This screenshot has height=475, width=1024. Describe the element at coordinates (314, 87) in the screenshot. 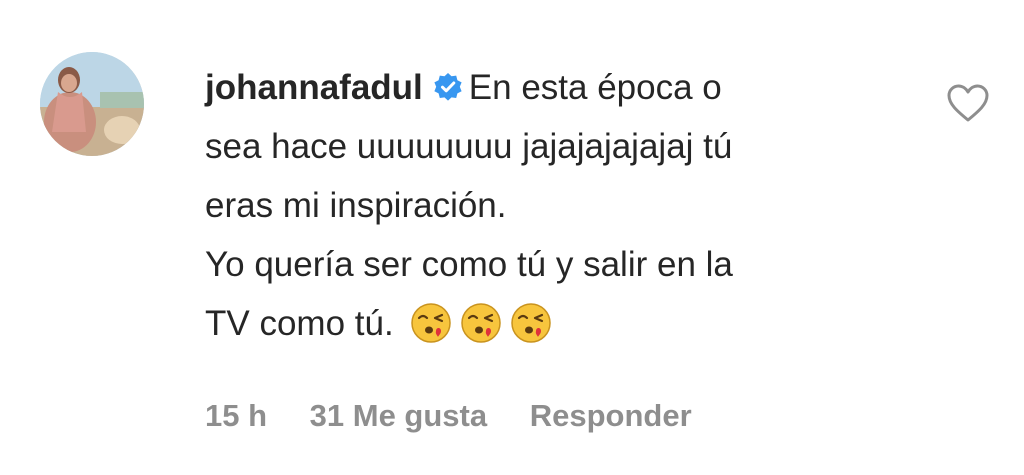

I see `username: johannafadul` at that location.